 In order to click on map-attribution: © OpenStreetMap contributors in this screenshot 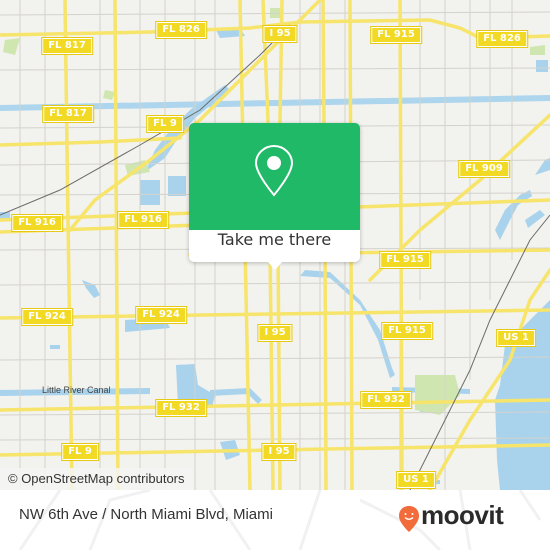, I will do `click(96, 479)`.